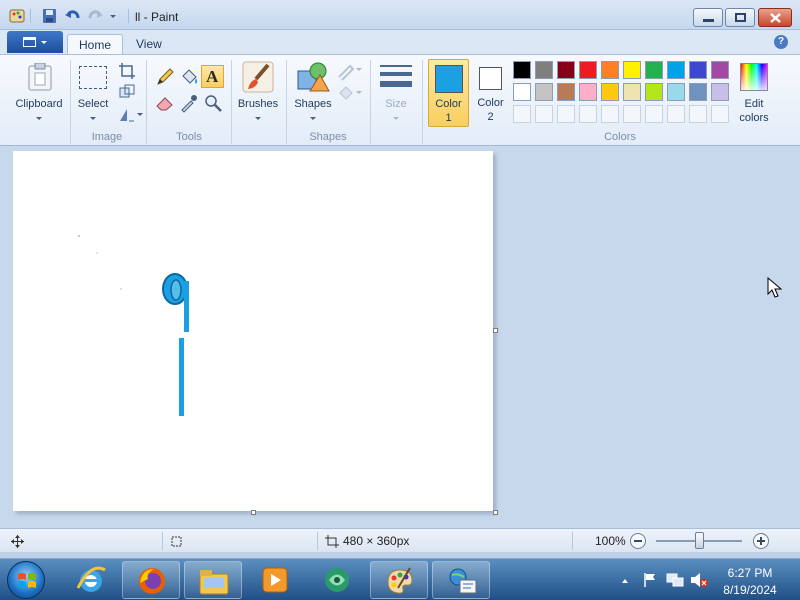 The image size is (800, 600). Describe the element at coordinates (750, 573) in the screenshot. I see `taskbar-time: 6:27 PM` at that location.